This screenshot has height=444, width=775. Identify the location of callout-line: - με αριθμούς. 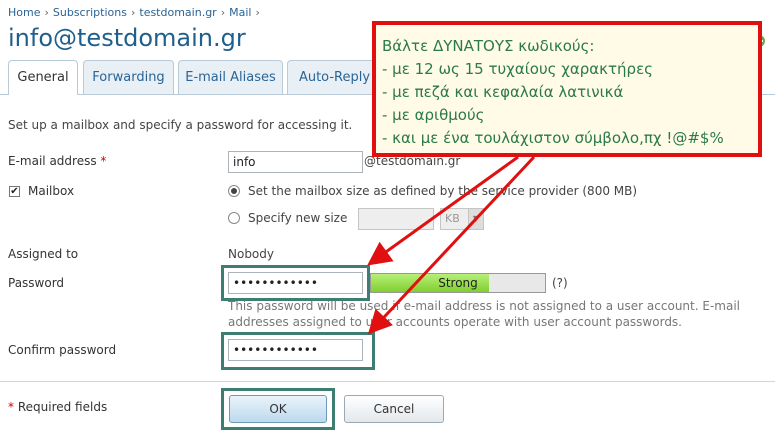
(433, 115).